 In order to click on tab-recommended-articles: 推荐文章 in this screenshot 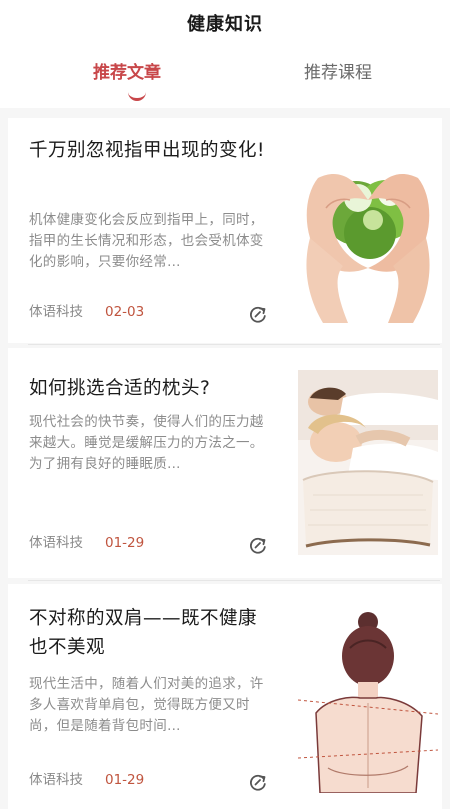, I will do `click(127, 70)`.